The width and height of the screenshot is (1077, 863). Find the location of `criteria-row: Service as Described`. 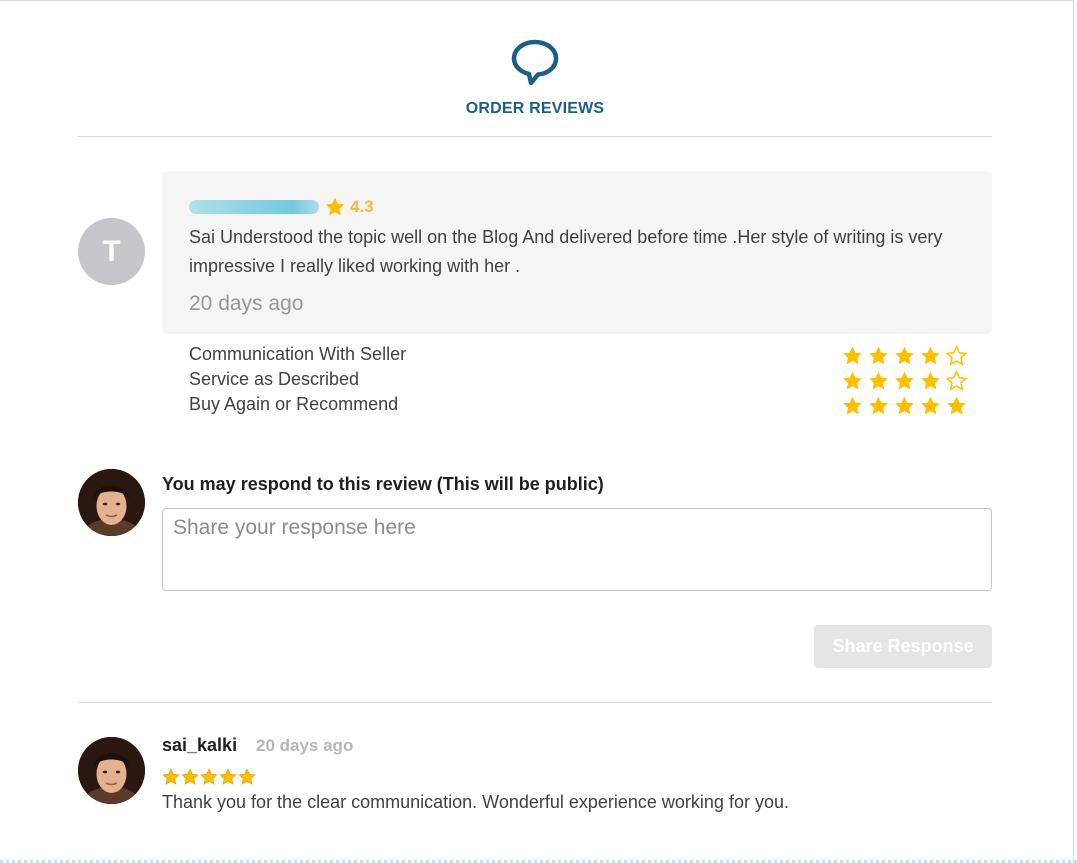

criteria-row: Service as Described is located at coordinates (579, 380).